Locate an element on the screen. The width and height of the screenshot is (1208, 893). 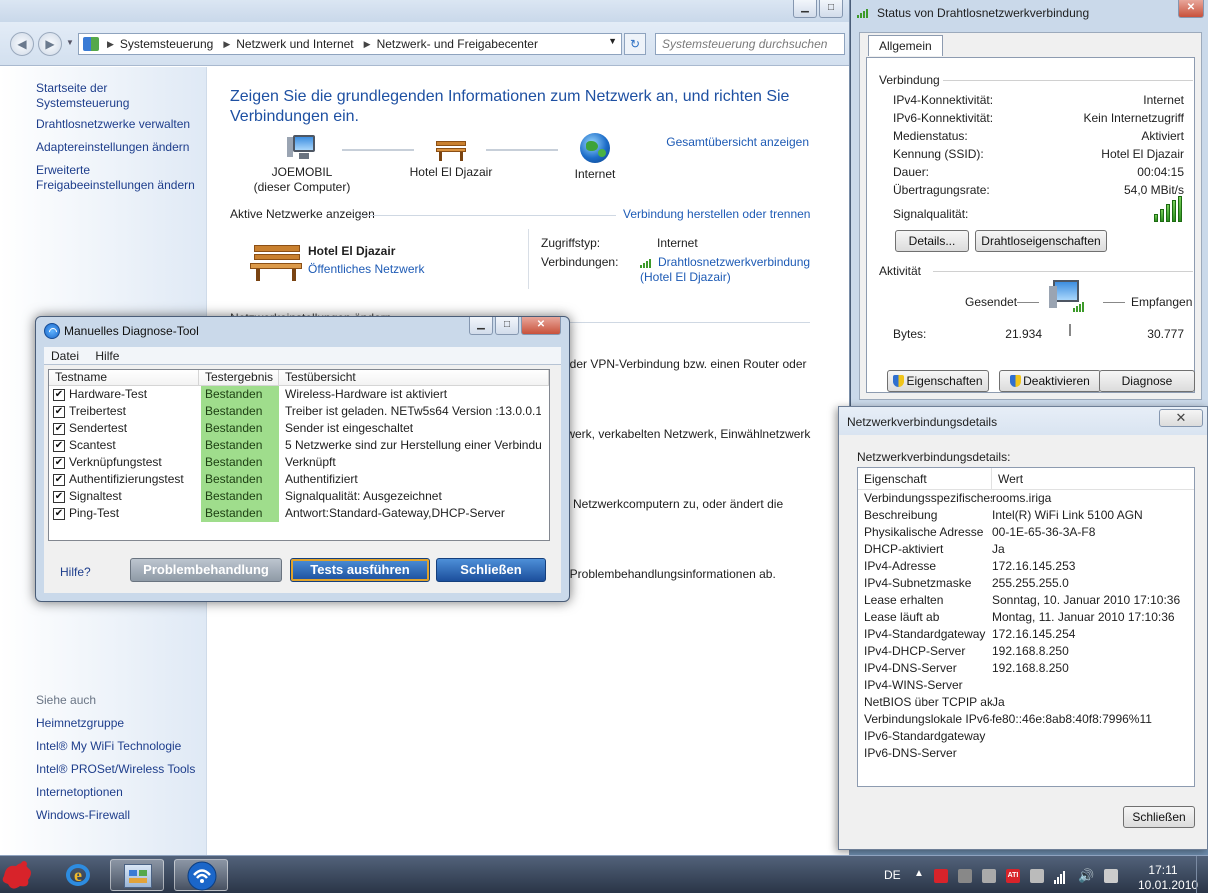
wireless-properties-button: Drahtloseigenschaften is located at coordinates (1041, 241).